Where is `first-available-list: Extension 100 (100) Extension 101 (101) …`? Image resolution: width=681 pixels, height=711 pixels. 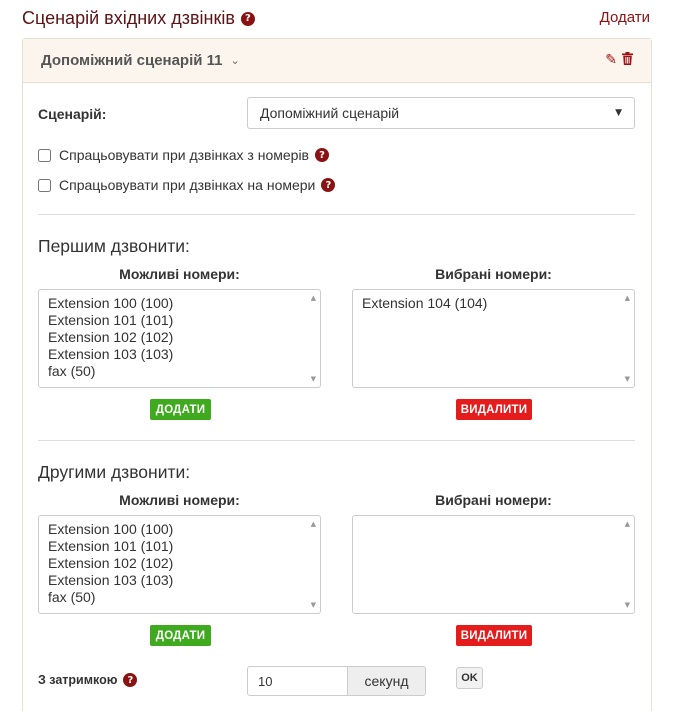 first-available-list: Extension 100 (100) Extension 101 (101) … is located at coordinates (179, 338).